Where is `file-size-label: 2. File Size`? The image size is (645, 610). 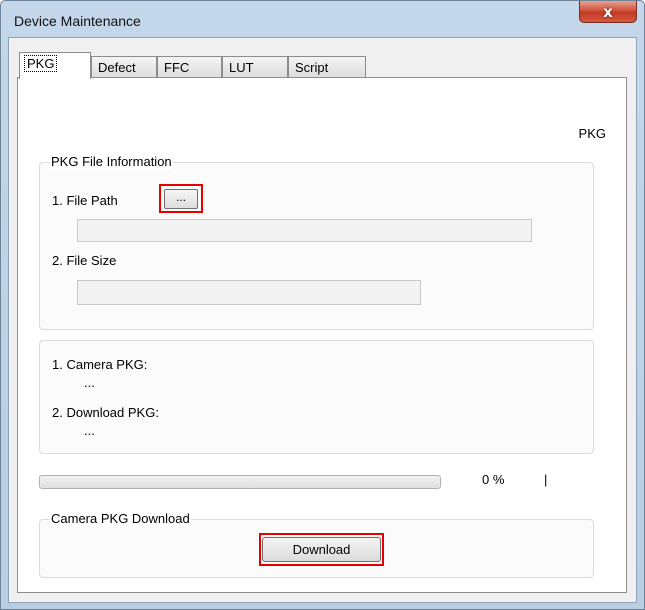
file-size-label: 2. File Size is located at coordinates (84, 260).